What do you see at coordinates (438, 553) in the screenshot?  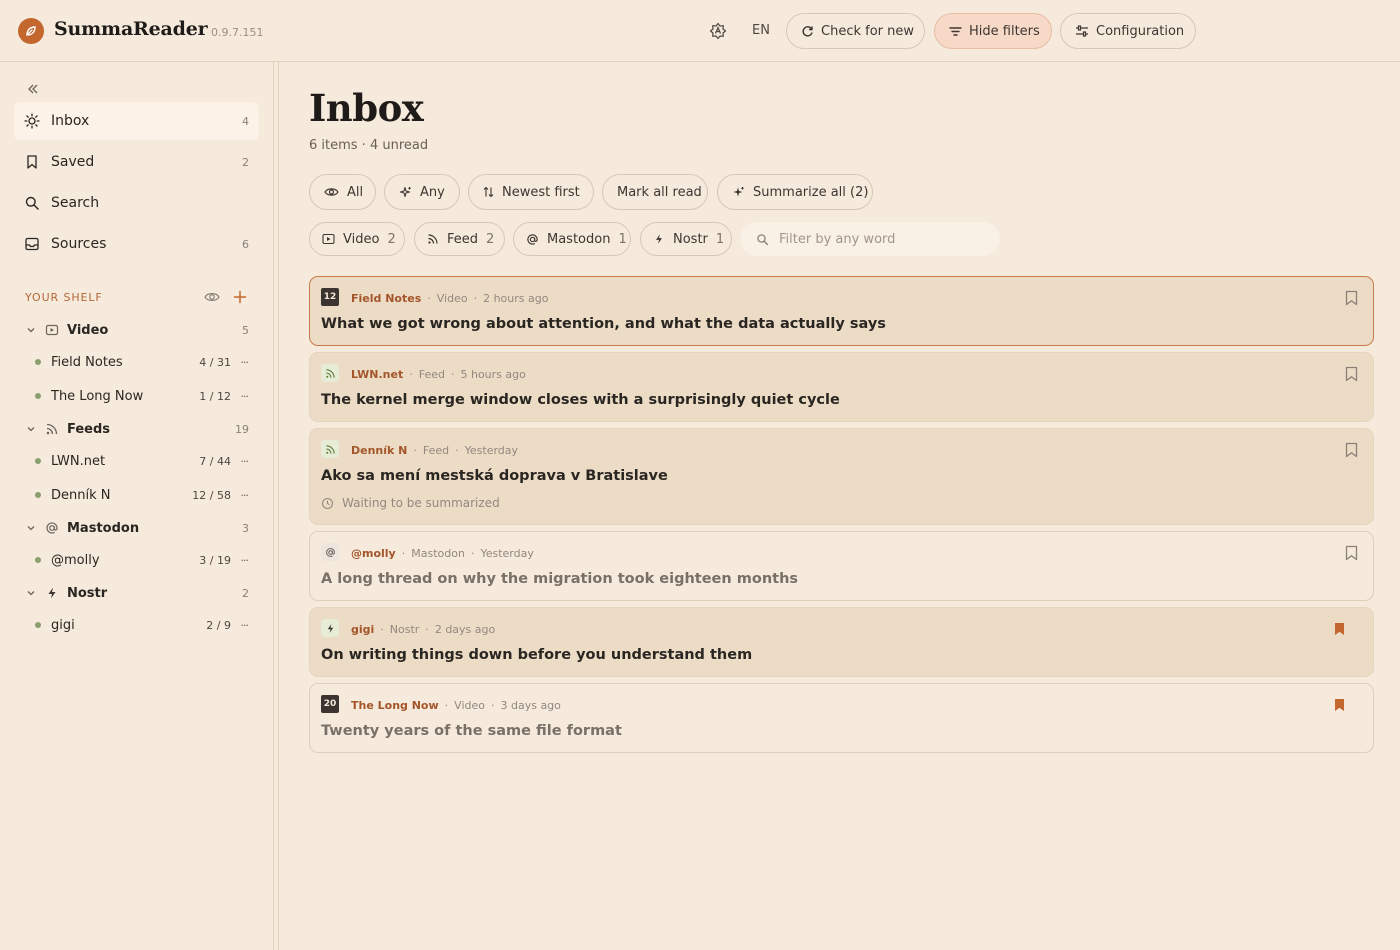 I see `item-type: Mastodon` at bounding box center [438, 553].